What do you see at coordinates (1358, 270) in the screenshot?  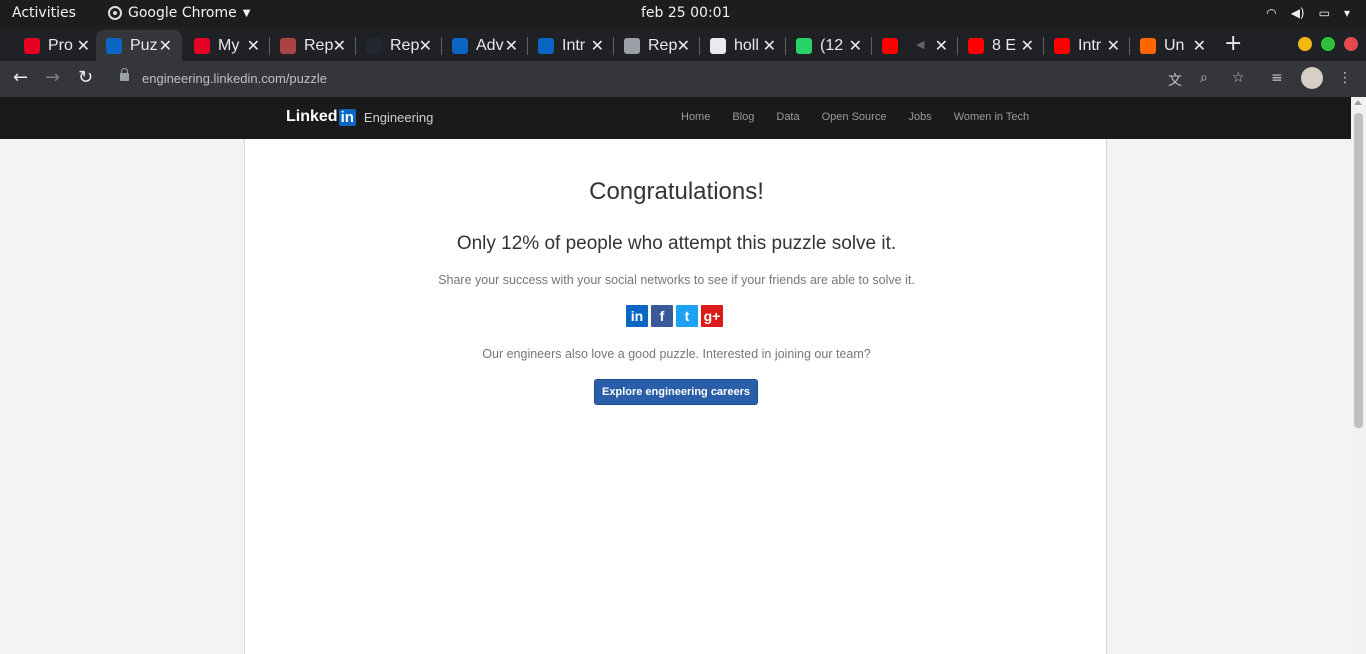 I see `scrollbar-thumb` at bounding box center [1358, 270].